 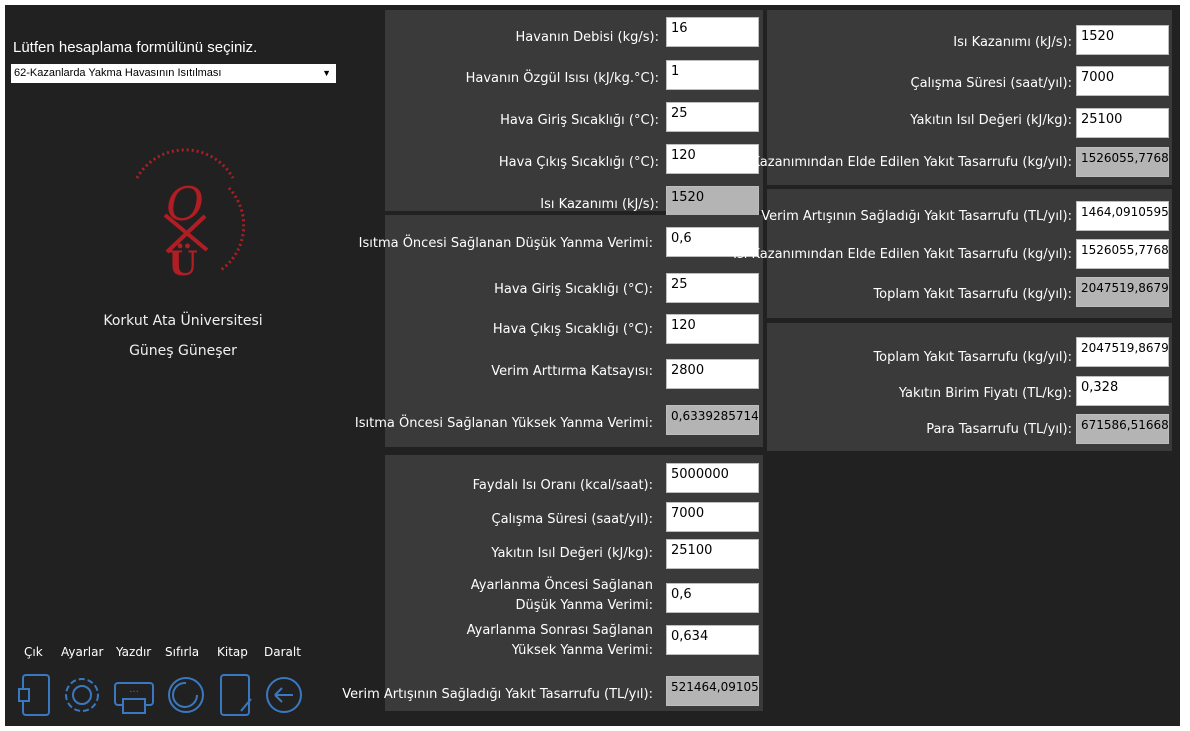 I want to click on toolbar-label-exit: Çık, so click(x=33, y=652).